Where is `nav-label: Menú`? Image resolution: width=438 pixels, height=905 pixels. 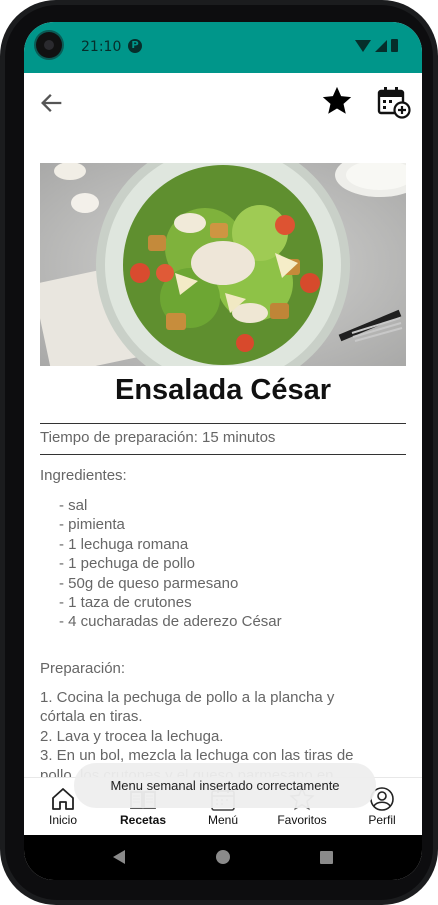 nav-label: Menú is located at coordinates (223, 820).